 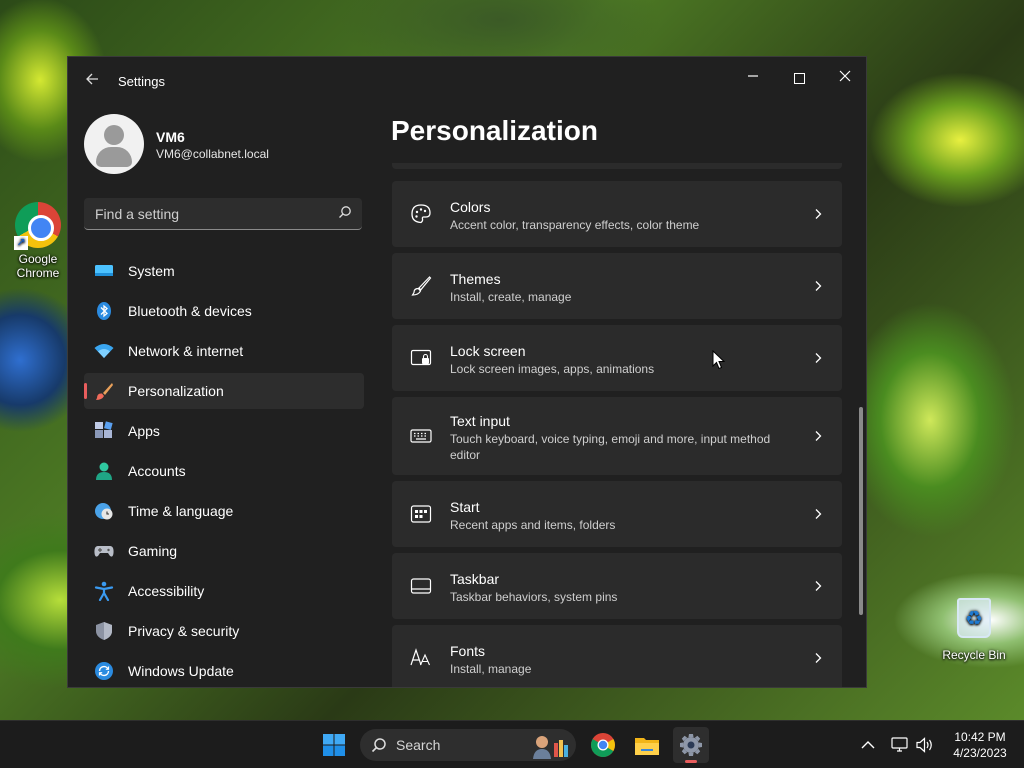 I want to click on card-title: Themes, so click(x=475, y=279).